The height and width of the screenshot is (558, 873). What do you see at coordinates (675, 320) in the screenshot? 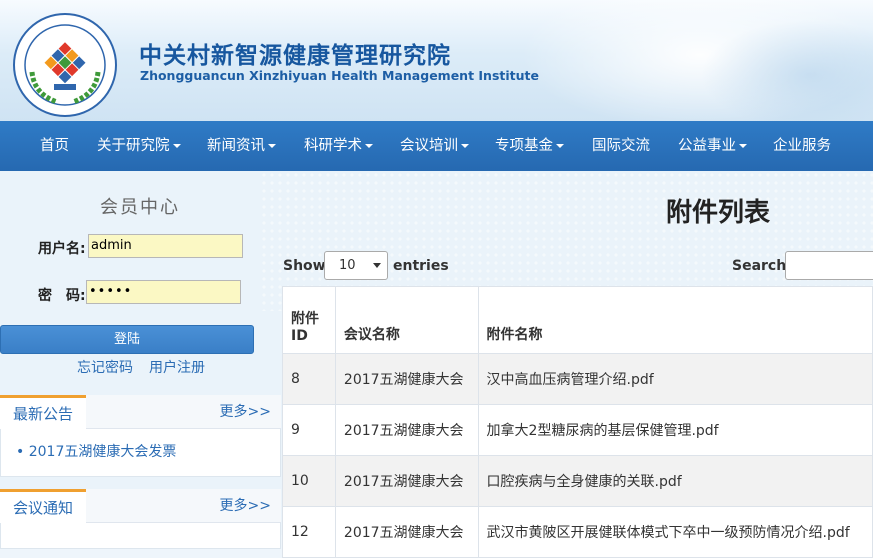
I see `column-header-file: 附件名称` at bounding box center [675, 320].